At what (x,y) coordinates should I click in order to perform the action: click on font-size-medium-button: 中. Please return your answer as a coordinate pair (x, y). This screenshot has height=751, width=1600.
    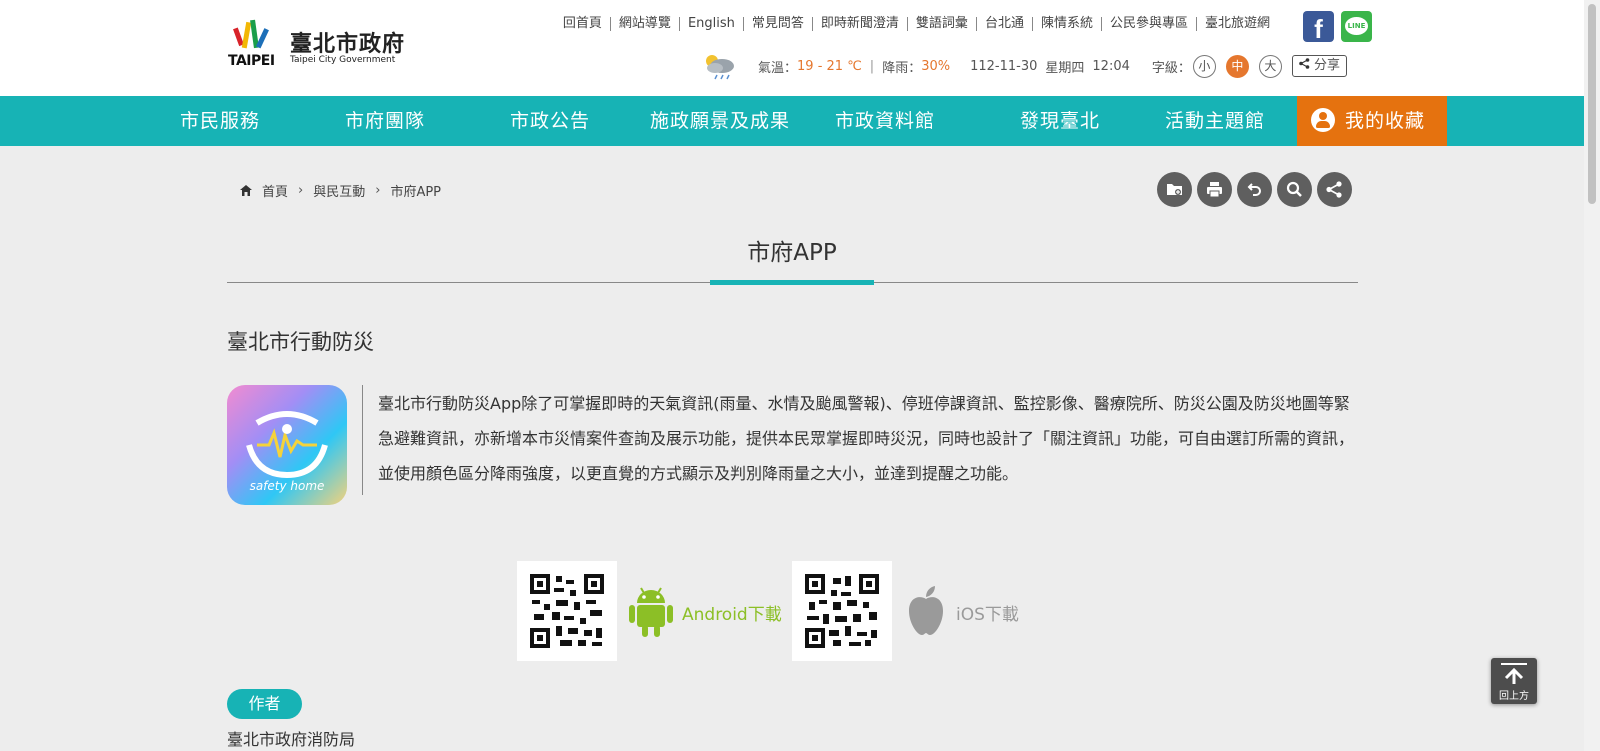
    Looking at the image, I should click on (1237, 66).